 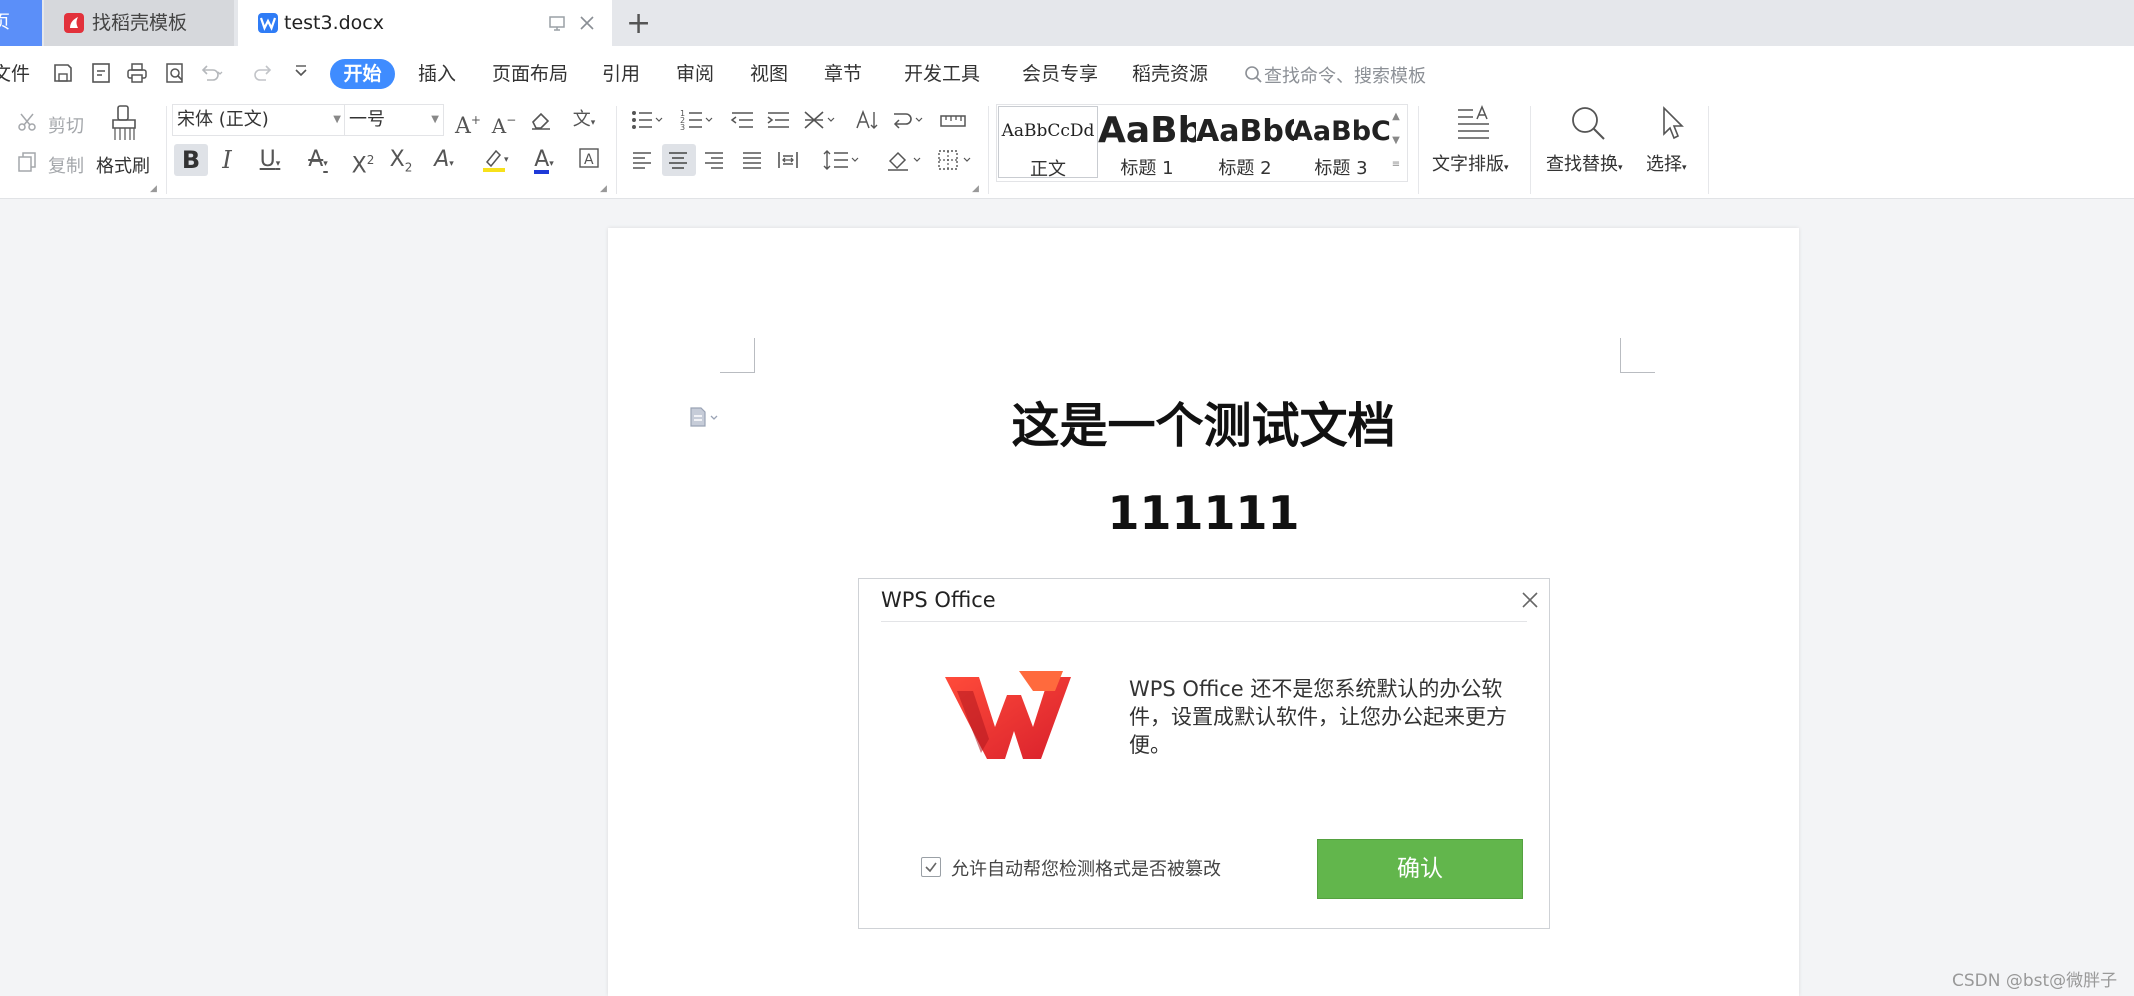 What do you see at coordinates (259, 120) in the screenshot?
I see `font-name-select: 宋体 (正文) ▼` at bounding box center [259, 120].